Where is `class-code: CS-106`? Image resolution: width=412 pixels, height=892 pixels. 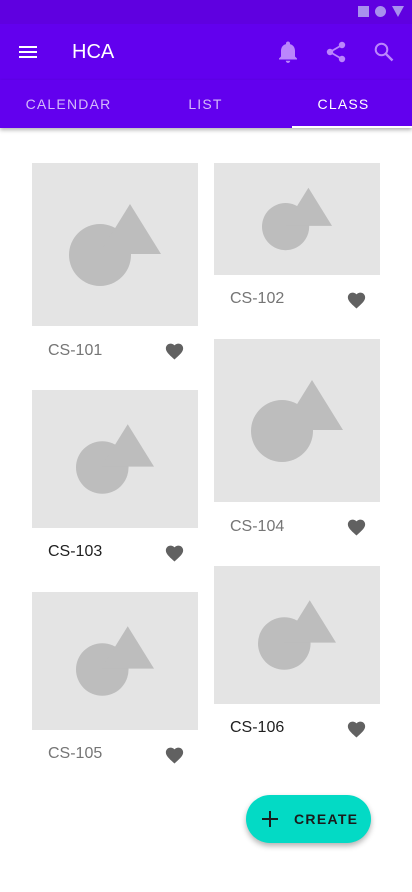
class-code: CS-106 is located at coordinates (257, 727).